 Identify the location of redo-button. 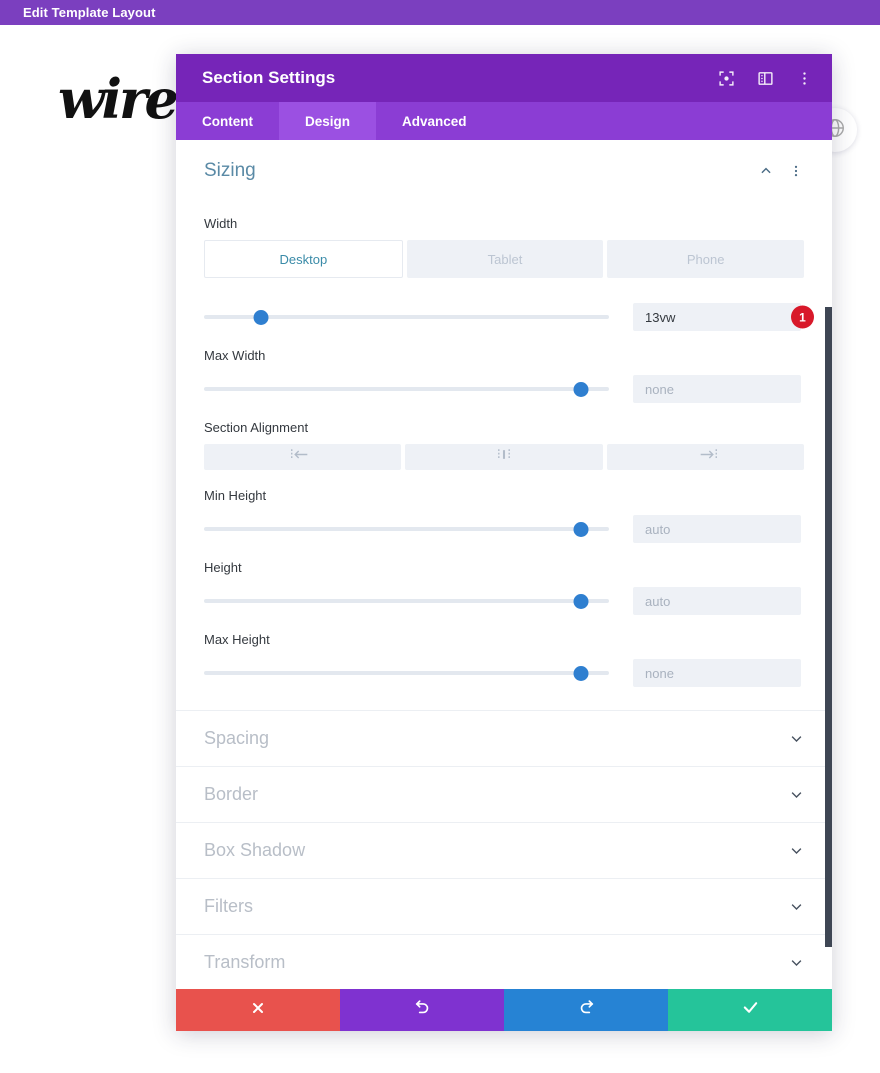
(586, 1010).